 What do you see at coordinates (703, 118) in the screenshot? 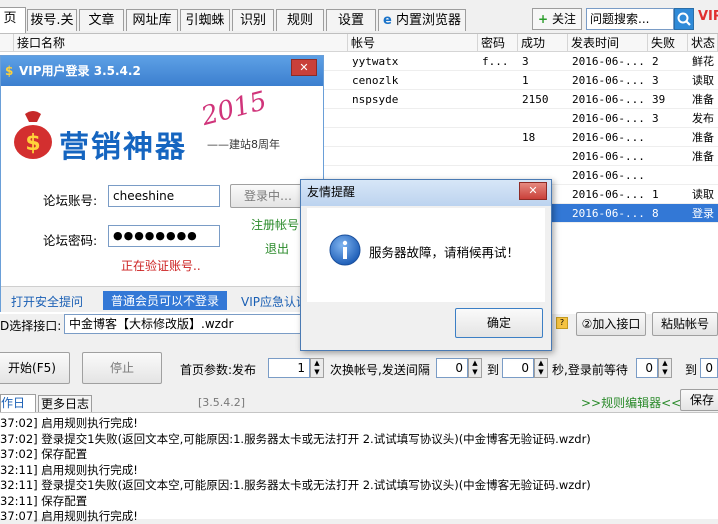
I see `cell-status: 发布` at bounding box center [703, 118].